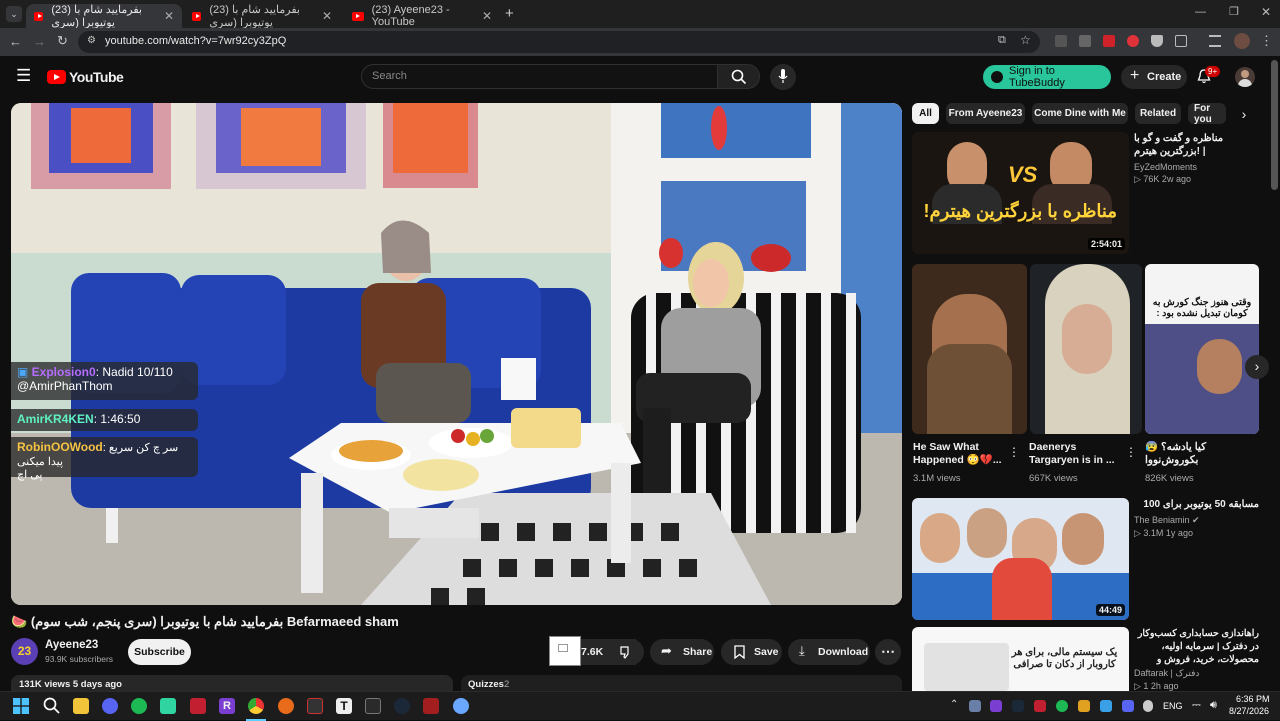  What do you see at coordinates (1020, 193) in the screenshot?
I see `video-thumbnail: VS مناظره با بزرگترین هیترم! 2:54:01` at bounding box center [1020, 193].